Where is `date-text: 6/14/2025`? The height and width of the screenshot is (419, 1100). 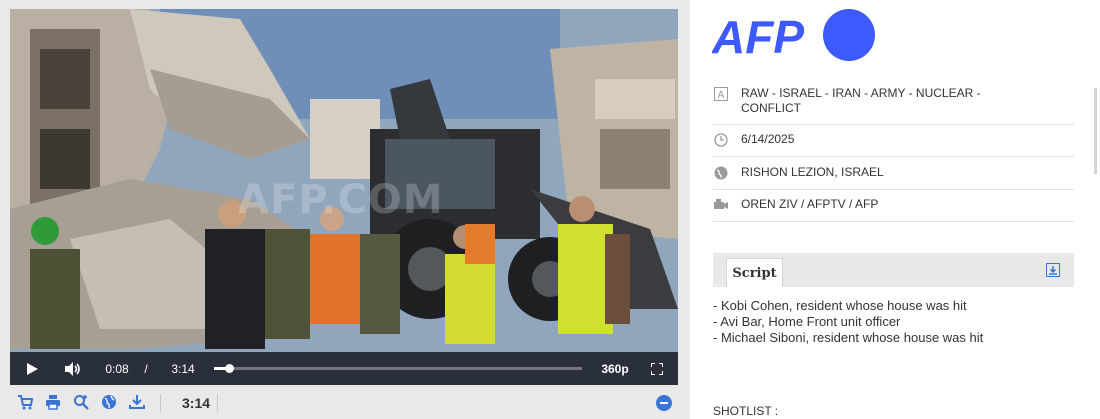
date-text: 6/14/2025 is located at coordinates (768, 139).